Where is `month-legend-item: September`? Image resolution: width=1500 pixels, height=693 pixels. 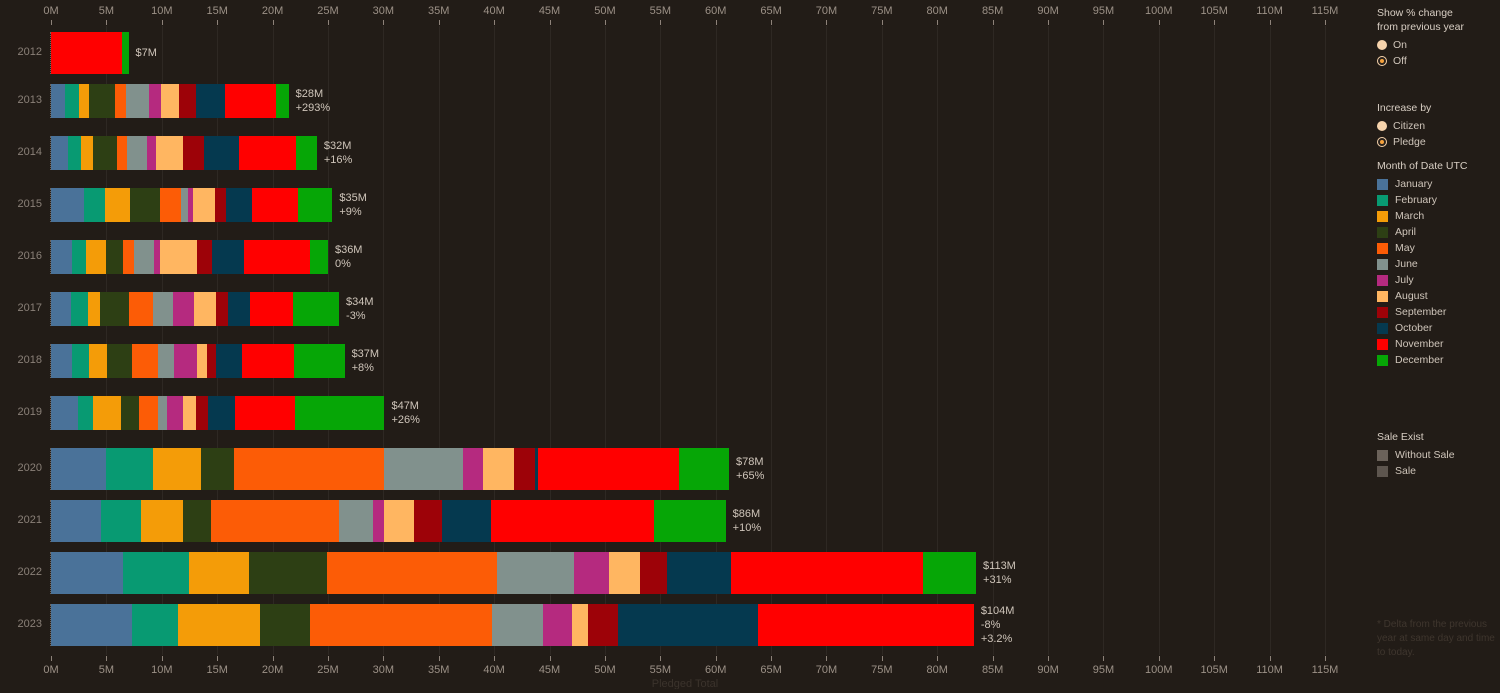 month-legend-item: September is located at coordinates (1422, 312).